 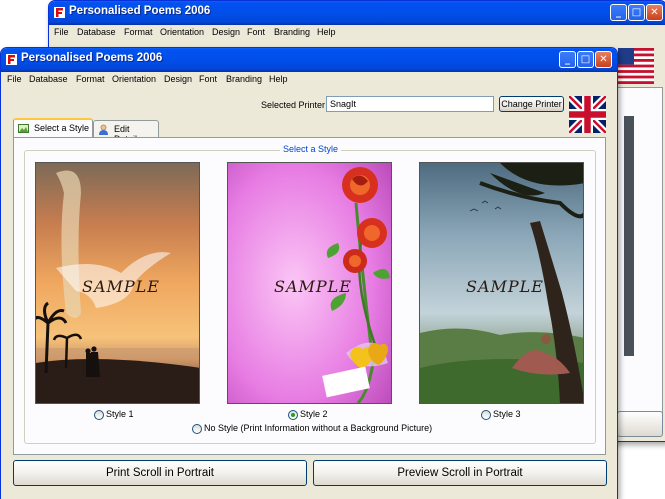 What do you see at coordinates (311, 149) in the screenshot?
I see `group-title: Select a Style` at bounding box center [311, 149].